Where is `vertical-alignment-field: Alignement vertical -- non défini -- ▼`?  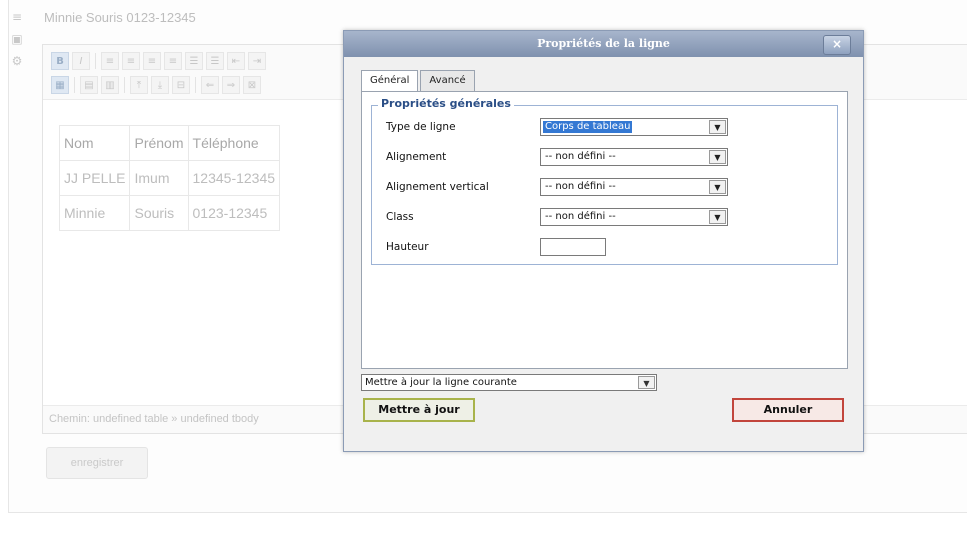
vertical-alignment-field: Alignement vertical -- non défini -- ▼ is located at coordinates (606, 188).